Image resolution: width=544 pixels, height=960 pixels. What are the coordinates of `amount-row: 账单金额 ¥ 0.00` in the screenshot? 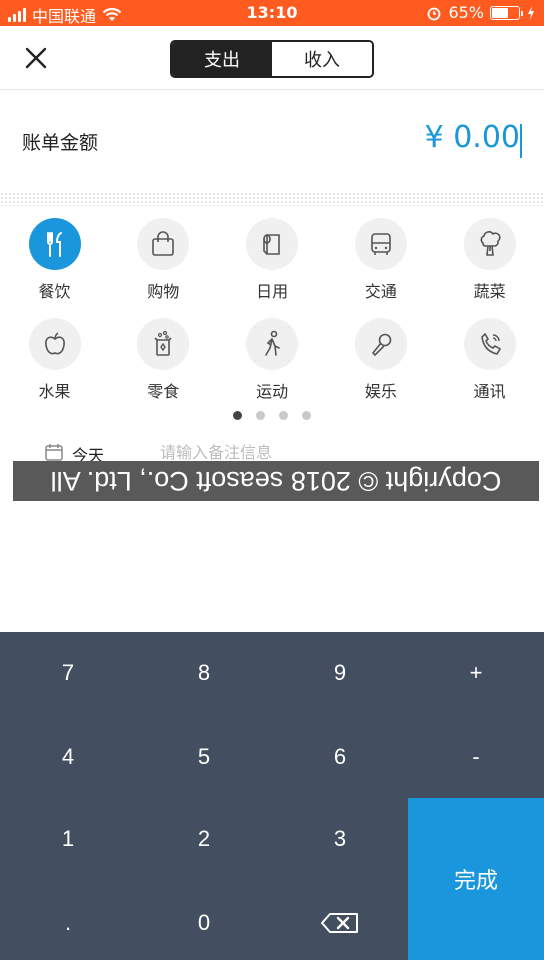 It's located at (272, 141).